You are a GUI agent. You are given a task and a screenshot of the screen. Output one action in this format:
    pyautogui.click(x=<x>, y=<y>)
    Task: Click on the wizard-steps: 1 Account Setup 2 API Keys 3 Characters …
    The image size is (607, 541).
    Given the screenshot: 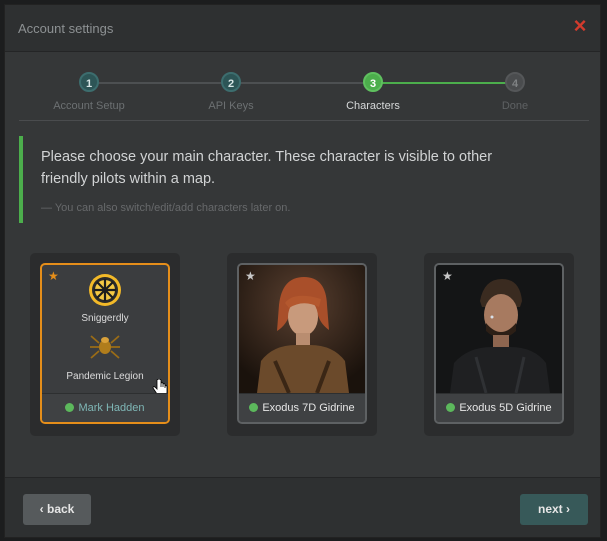 What is the action you would take?
    pyautogui.click(x=302, y=87)
    